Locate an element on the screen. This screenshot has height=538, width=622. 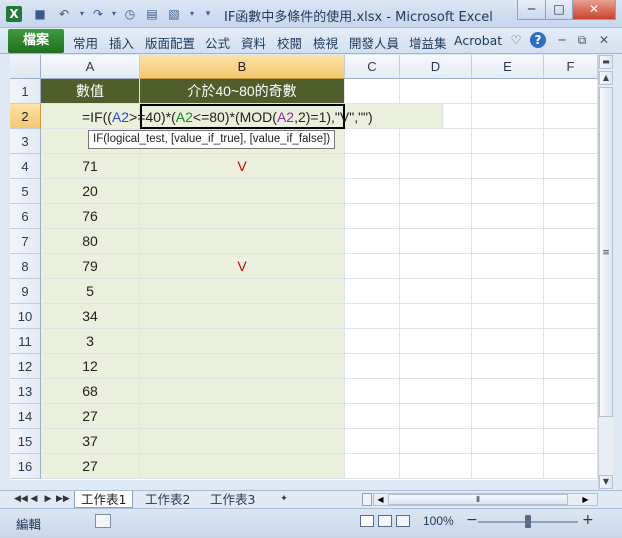
zoom-in-icon: + is located at coordinates (588, 520).